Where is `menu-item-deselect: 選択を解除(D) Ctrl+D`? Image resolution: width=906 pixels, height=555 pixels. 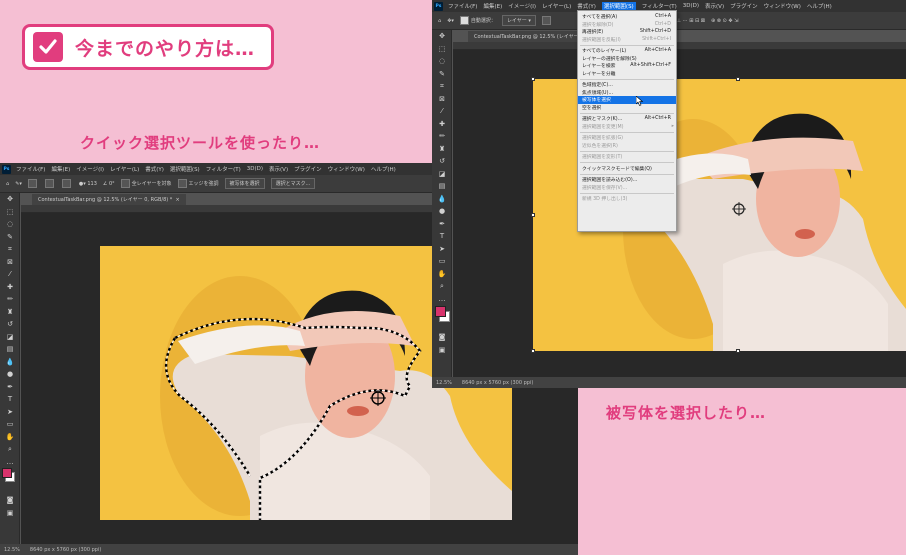 menu-item-deselect: 選択を解除(D) Ctrl+D is located at coordinates (627, 25).